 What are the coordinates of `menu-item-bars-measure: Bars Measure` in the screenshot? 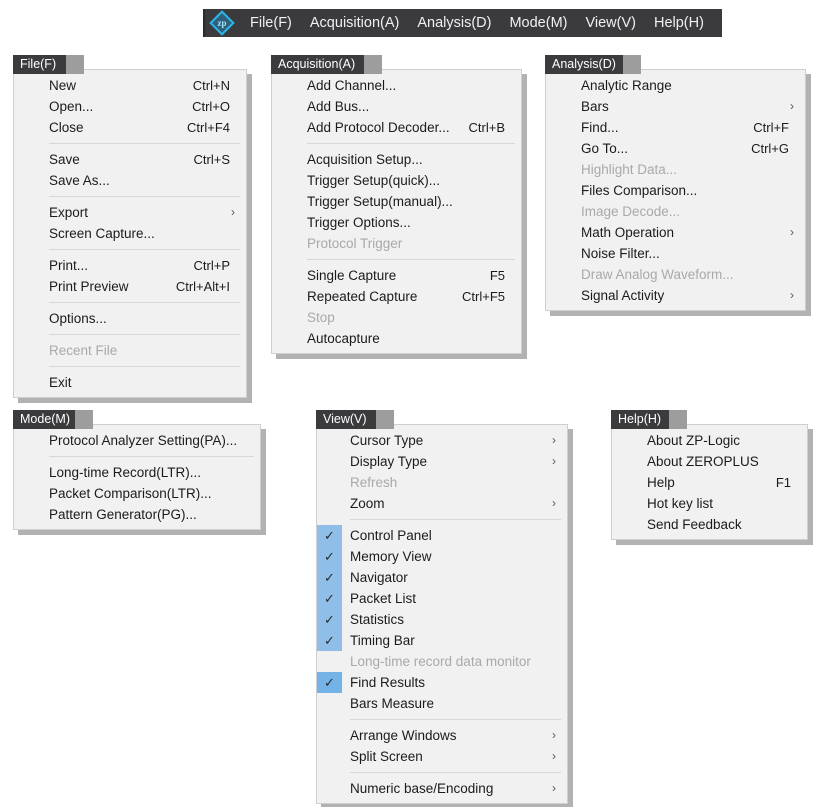 It's located at (442, 703).